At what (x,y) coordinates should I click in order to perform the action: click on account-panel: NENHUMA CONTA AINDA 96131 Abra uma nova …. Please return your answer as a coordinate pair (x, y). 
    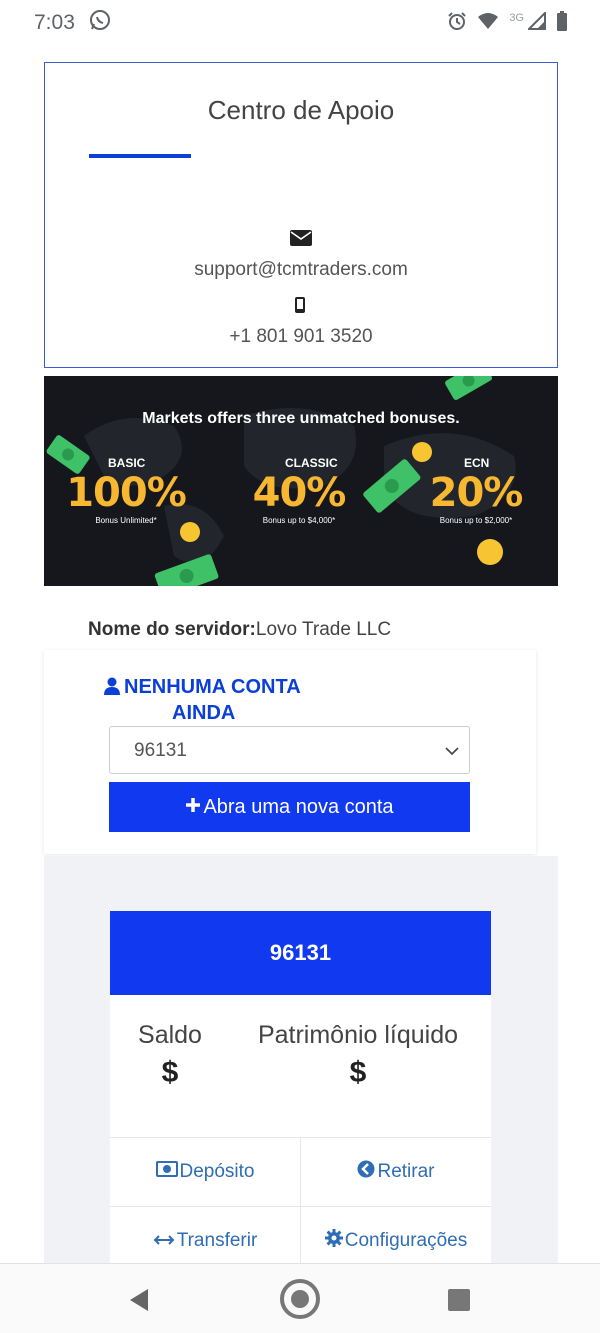
    Looking at the image, I should click on (290, 752).